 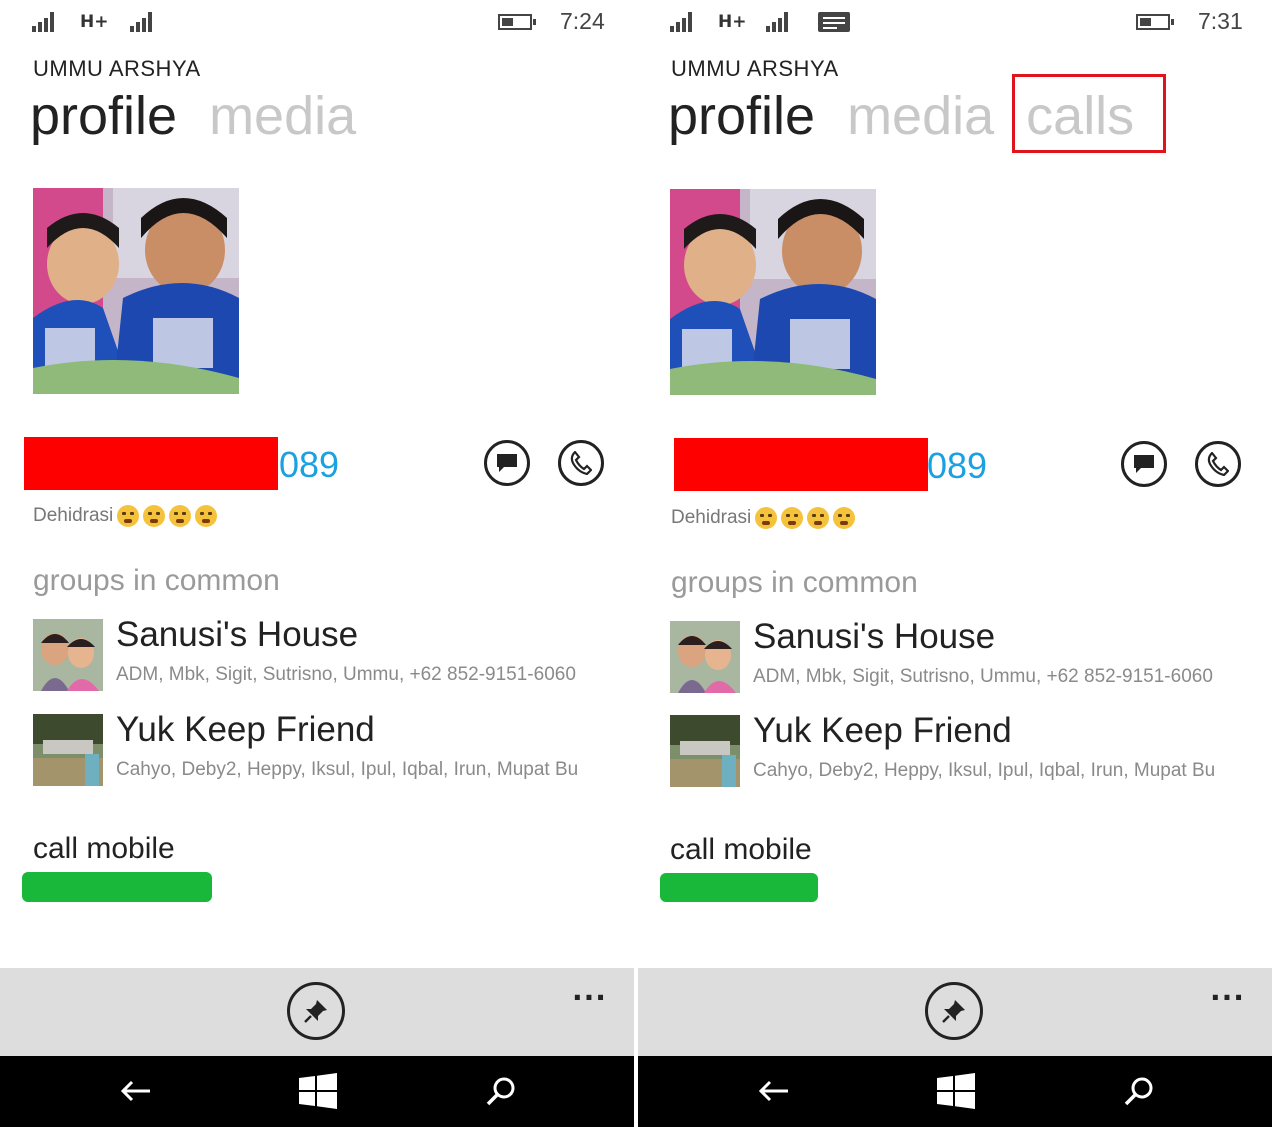 I want to click on pivot-header: profile media, so click(x=193, y=116).